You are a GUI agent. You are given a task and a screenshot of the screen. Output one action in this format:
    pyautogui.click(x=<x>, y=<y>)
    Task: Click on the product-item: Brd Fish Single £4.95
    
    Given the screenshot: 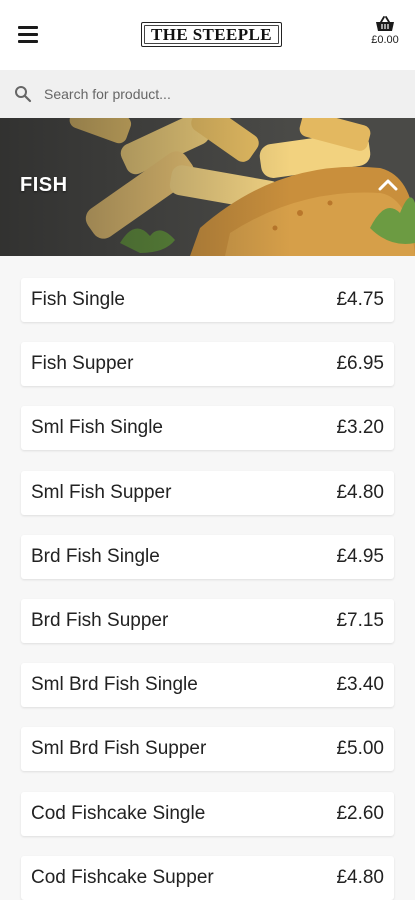 What is the action you would take?
    pyautogui.click(x=207, y=557)
    